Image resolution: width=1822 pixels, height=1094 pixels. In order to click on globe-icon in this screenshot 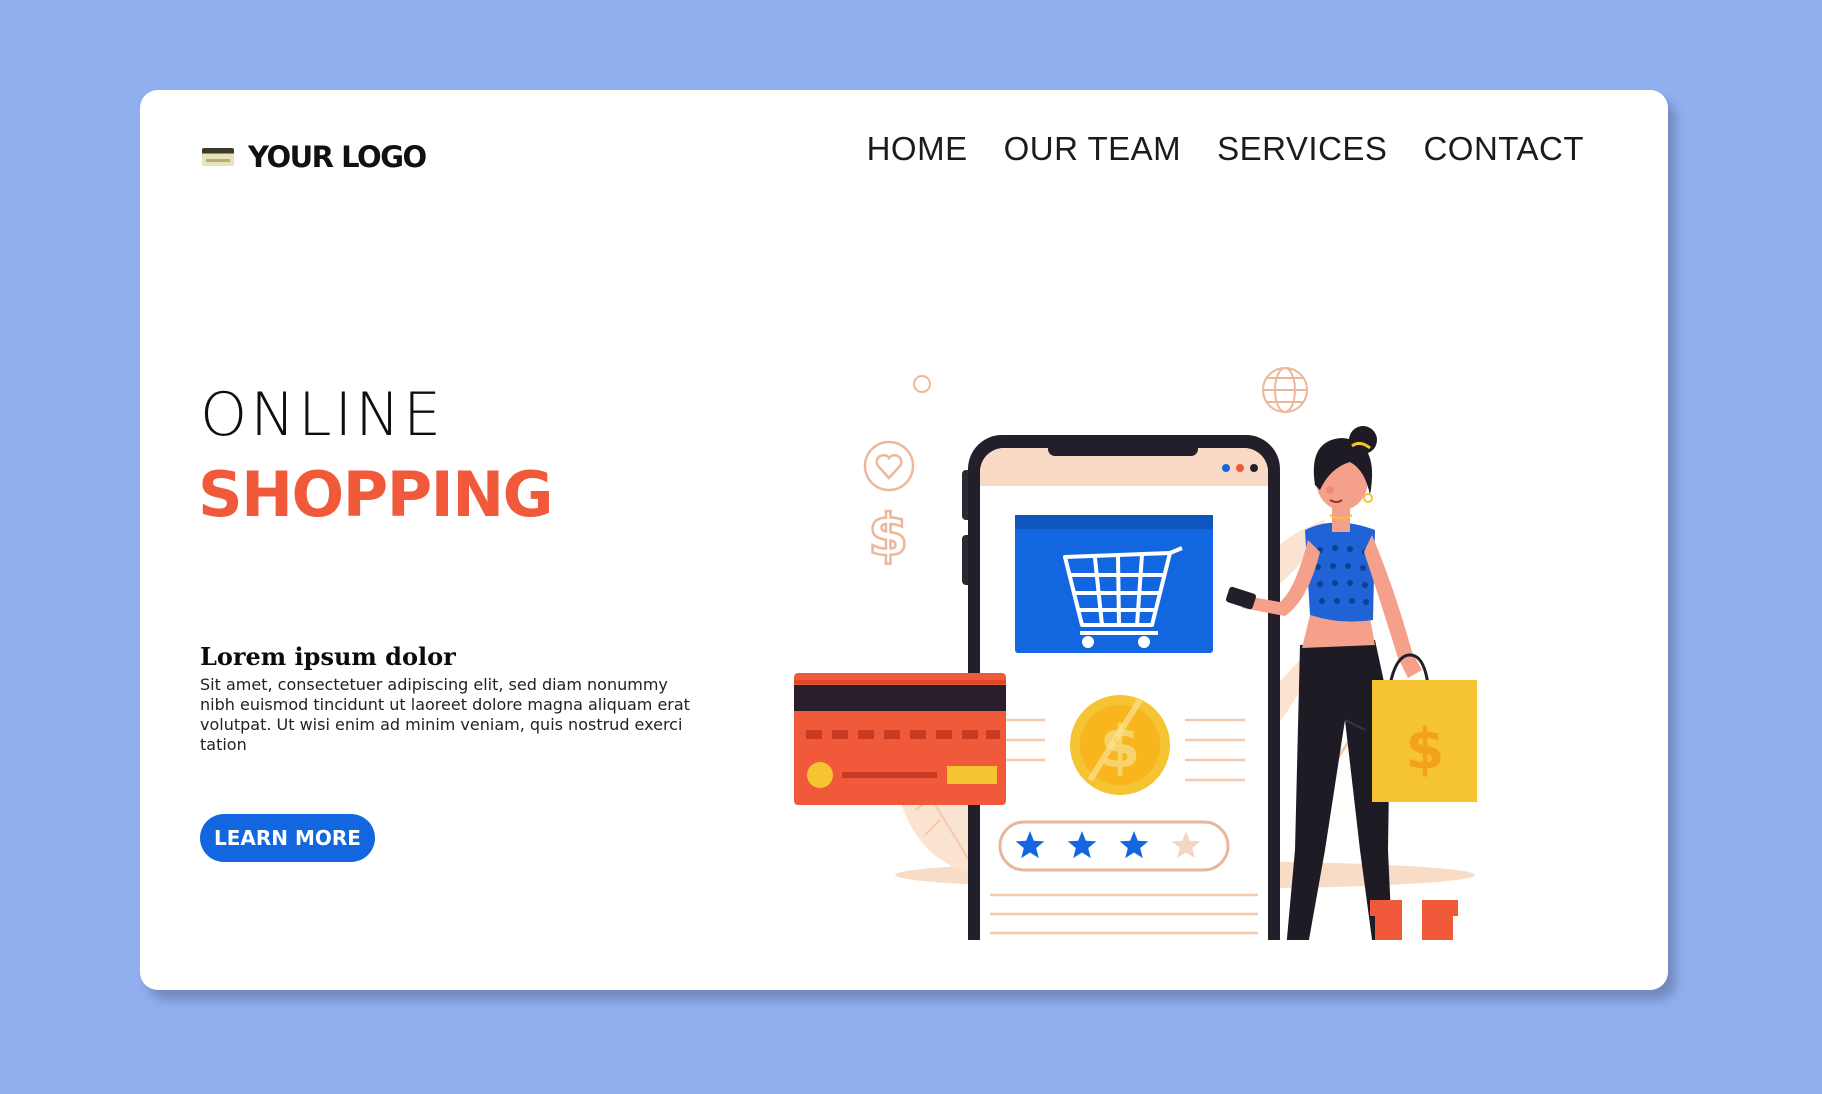, I will do `click(1285, 390)`.